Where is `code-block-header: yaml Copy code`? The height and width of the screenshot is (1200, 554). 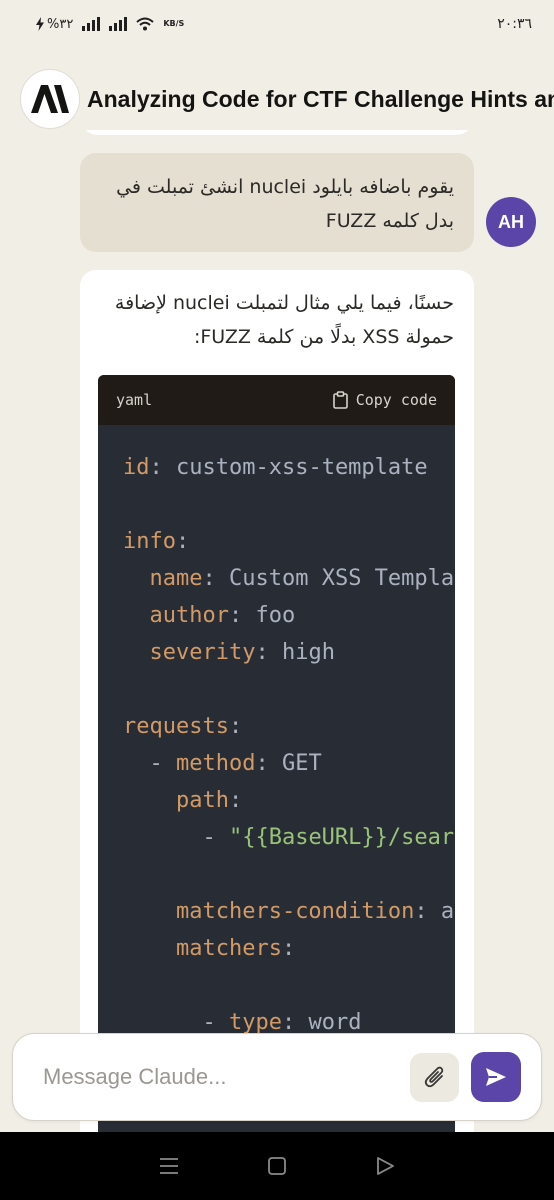
code-block-header: yaml Copy code is located at coordinates (276, 400).